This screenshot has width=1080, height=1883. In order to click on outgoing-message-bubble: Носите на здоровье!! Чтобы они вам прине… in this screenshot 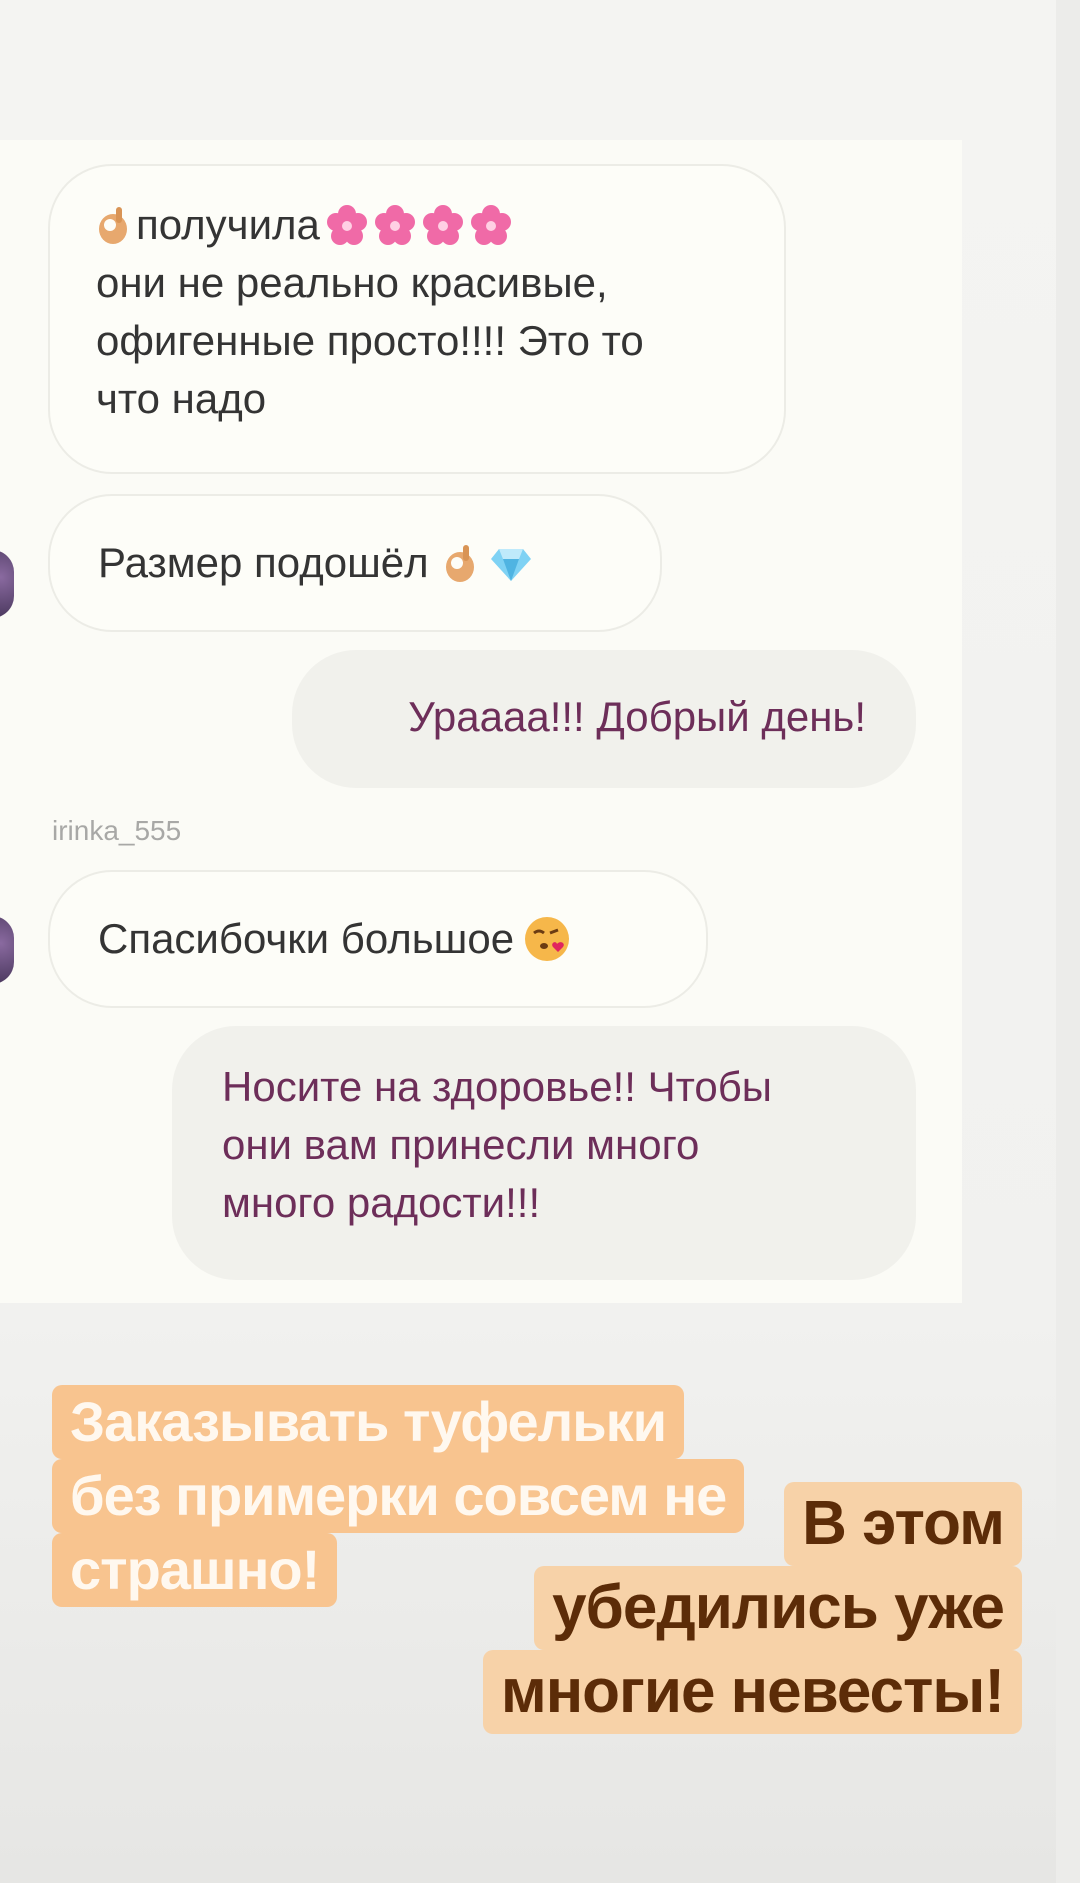, I will do `click(544, 1153)`.